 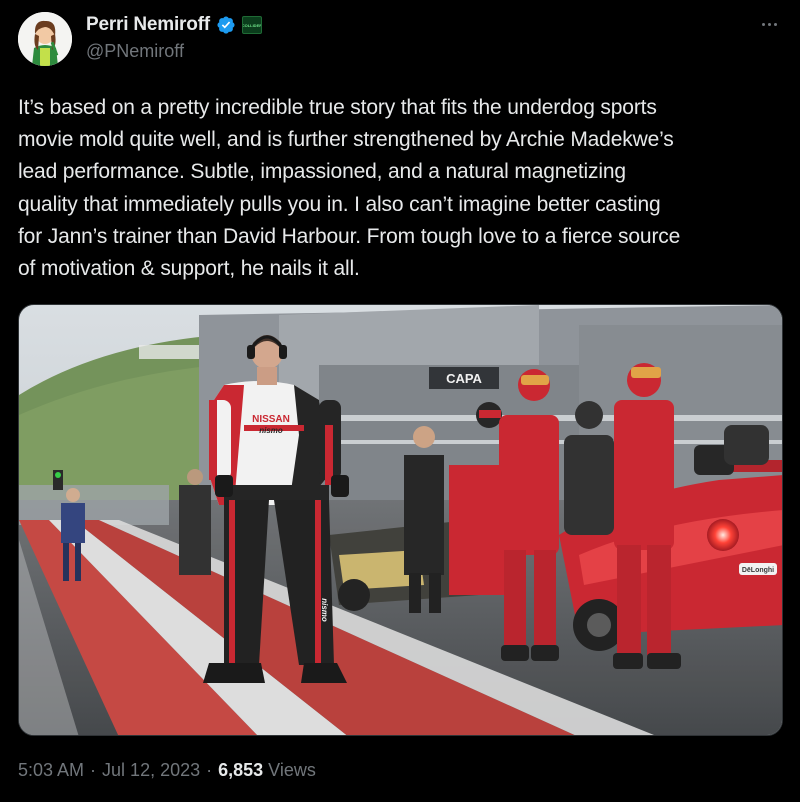 What do you see at coordinates (151, 770) in the screenshot?
I see `tweet-date: Jul 12, 2023` at bounding box center [151, 770].